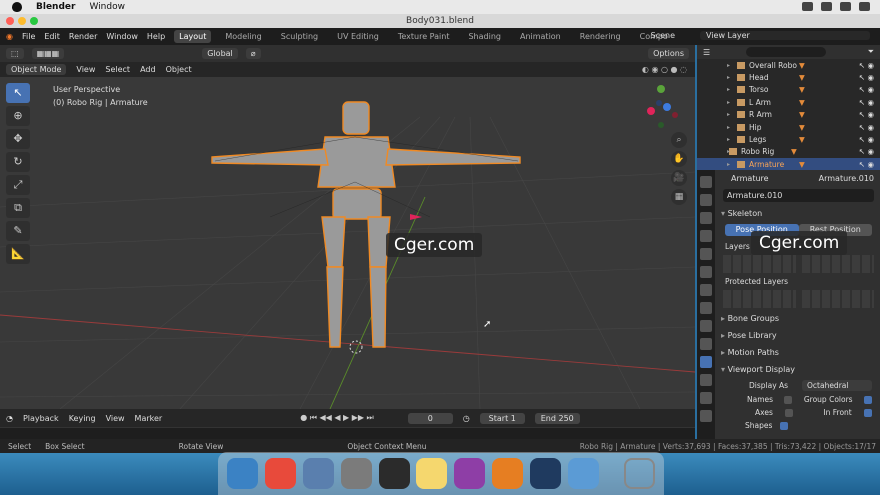 This screenshot has width=880, height=495. Describe the element at coordinates (663, 35) in the screenshot. I see `scene-selector: Scene` at that location.